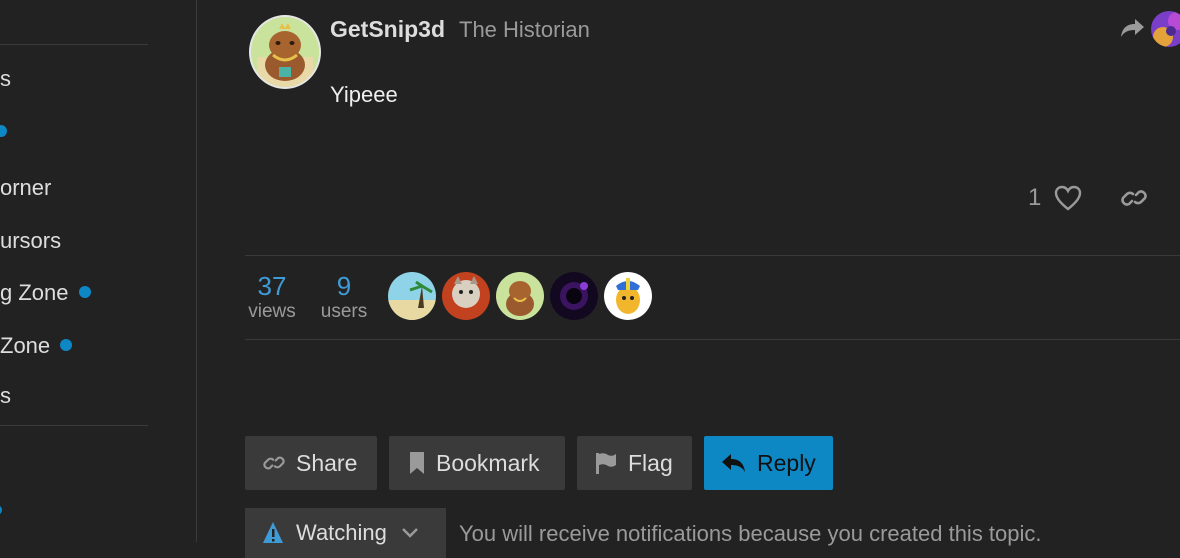 The height and width of the screenshot is (558, 1180). What do you see at coordinates (524, 29) in the screenshot?
I see `post-user-title: The Historian` at bounding box center [524, 29].